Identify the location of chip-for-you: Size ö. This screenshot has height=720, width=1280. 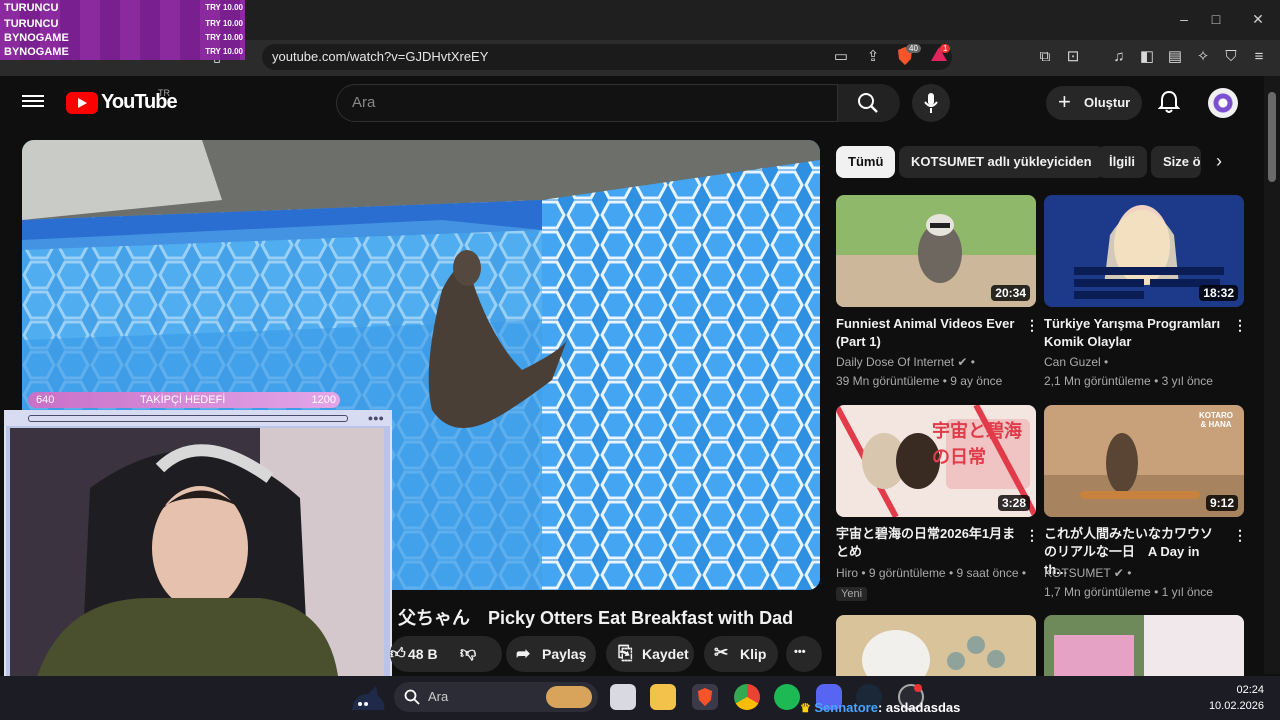
(1176, 162).